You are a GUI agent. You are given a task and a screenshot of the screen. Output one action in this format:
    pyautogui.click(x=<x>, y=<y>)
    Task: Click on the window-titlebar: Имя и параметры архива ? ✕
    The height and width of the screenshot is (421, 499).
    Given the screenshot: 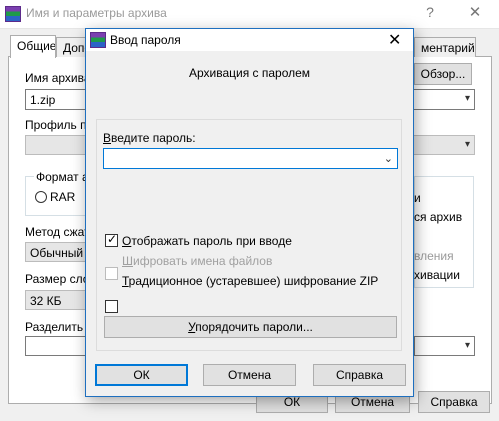 What is the action you would take?
    pyautogui.click(x=249, y=14)
    